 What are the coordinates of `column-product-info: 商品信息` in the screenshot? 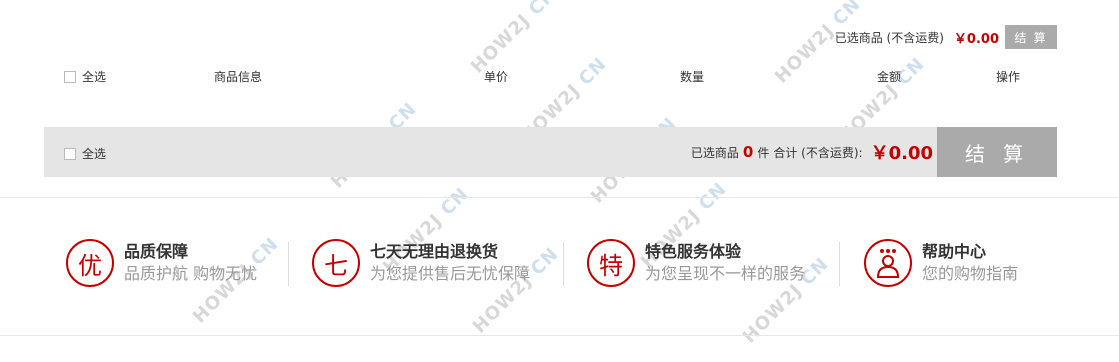 It's located at (238, 77).